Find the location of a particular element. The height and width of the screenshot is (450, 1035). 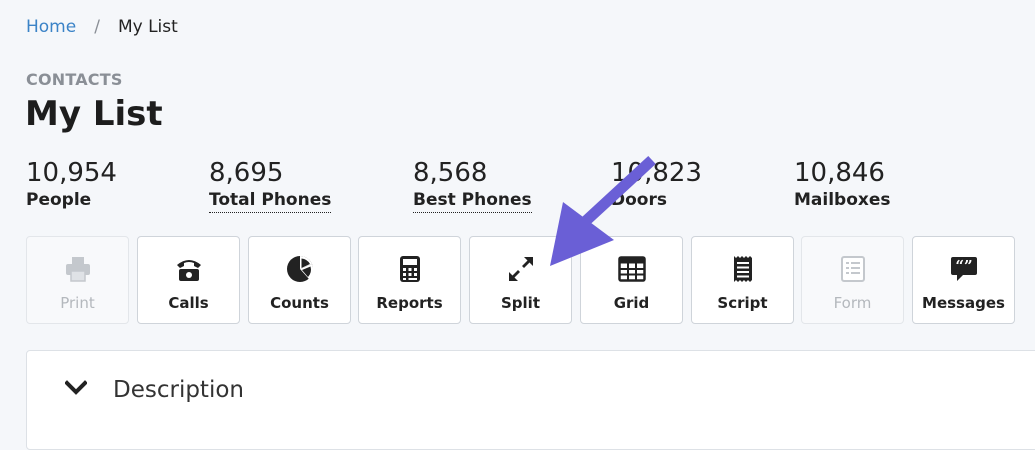

description-panel-header: Description is located at coordinates (154, 390).